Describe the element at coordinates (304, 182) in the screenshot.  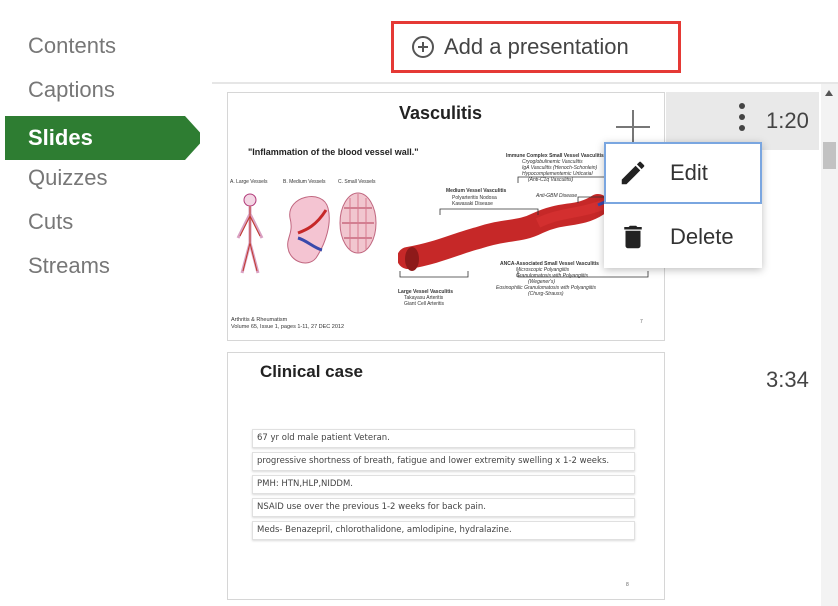
I see `vessel-label: B. Medium Vessels` at that location.